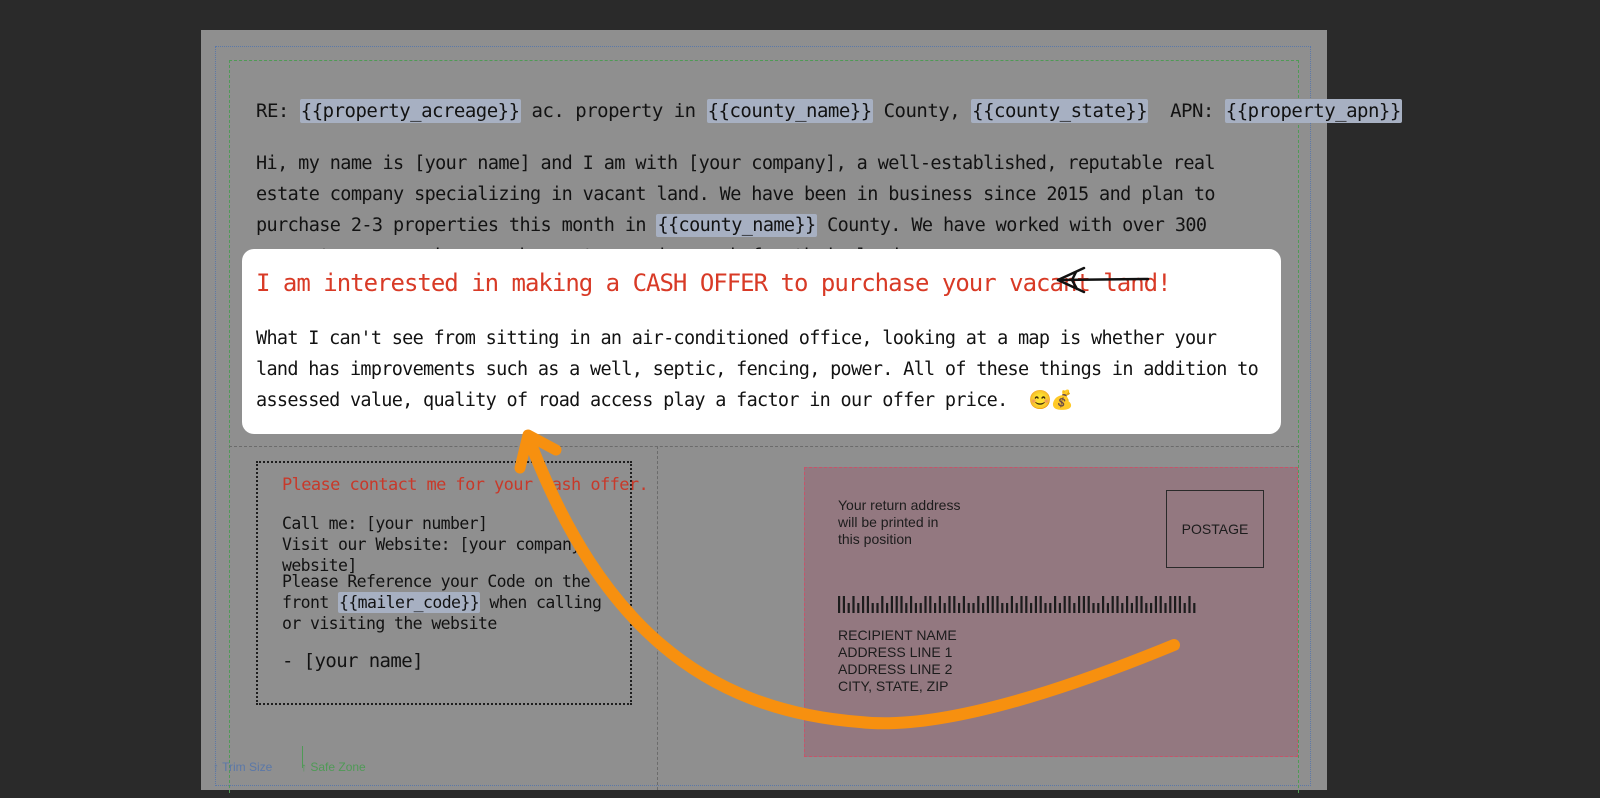  I want to click on contact-signature: - [your name], so click(353, 661).